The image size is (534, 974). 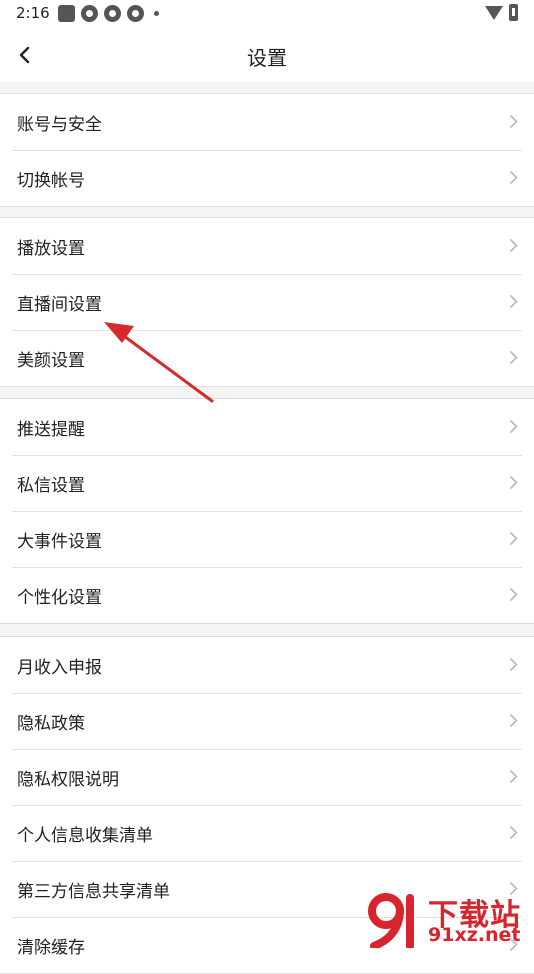 What do you see at coordinates (267, 777) in the screenshot?
I see `settings-item-permission-info: 隐私权限说明` at bounding box center [267, 777].